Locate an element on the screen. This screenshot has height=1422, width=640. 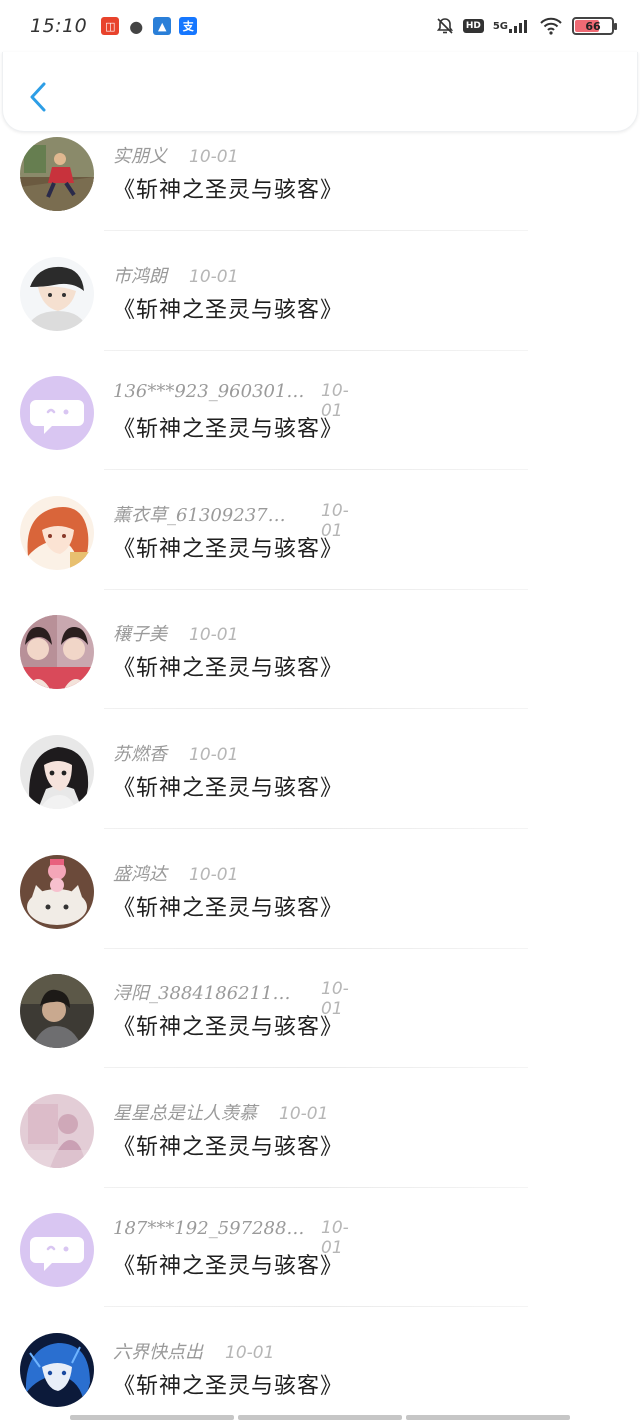
comment-item: 浔阳_3884186211… 10-01 《斩神之圣灵与骇客》 is located at coordinates (320, 1029).